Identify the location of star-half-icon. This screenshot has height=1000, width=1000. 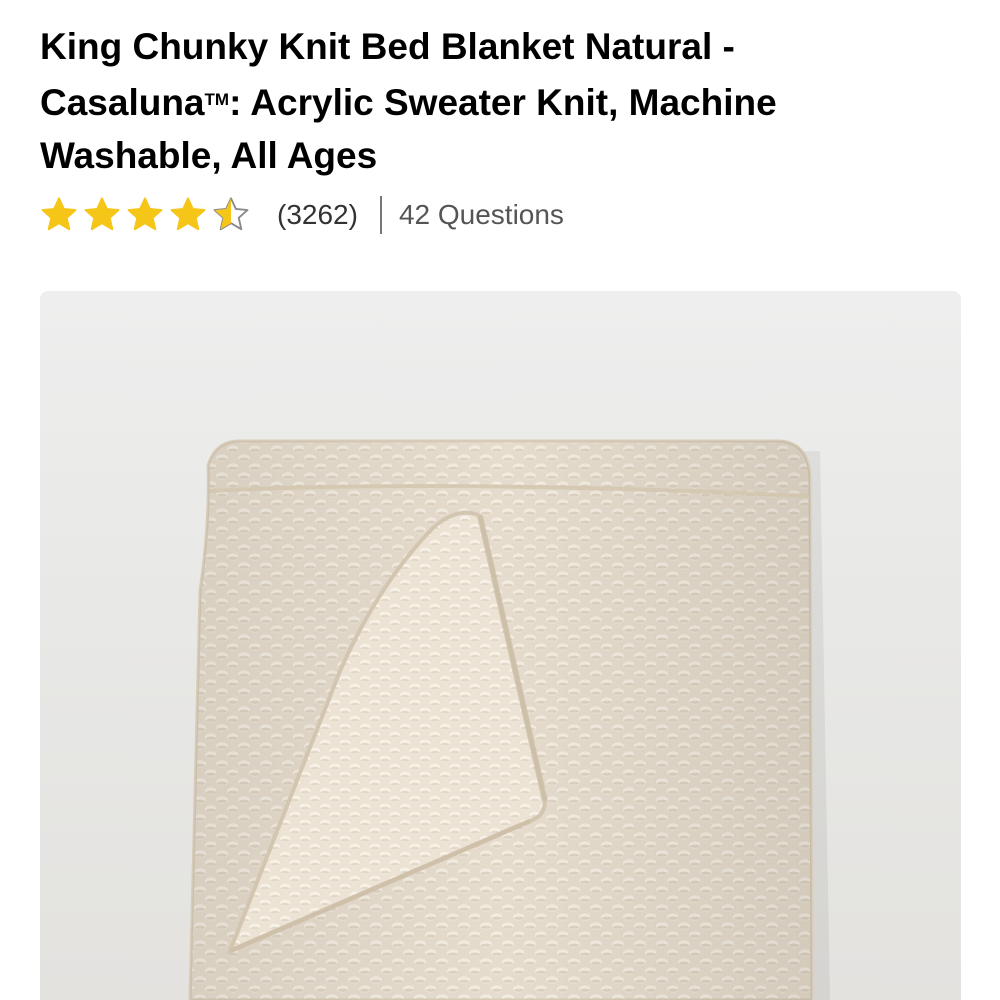
(231, 214).